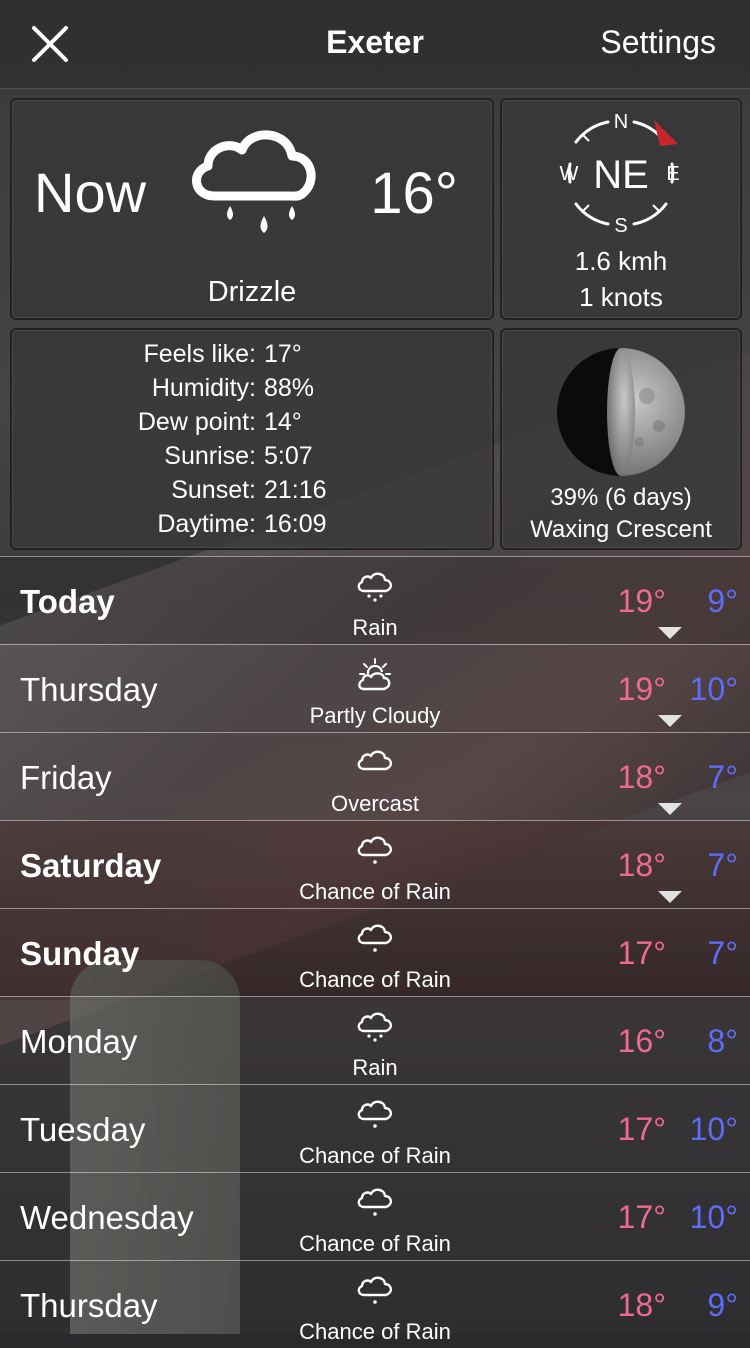 The width and height of the screenshot is (750, 1348). What do you see at coordinates (658, 42) in the screenshot?
I see `settings-button: Settings` at bounding box center [658, 42].